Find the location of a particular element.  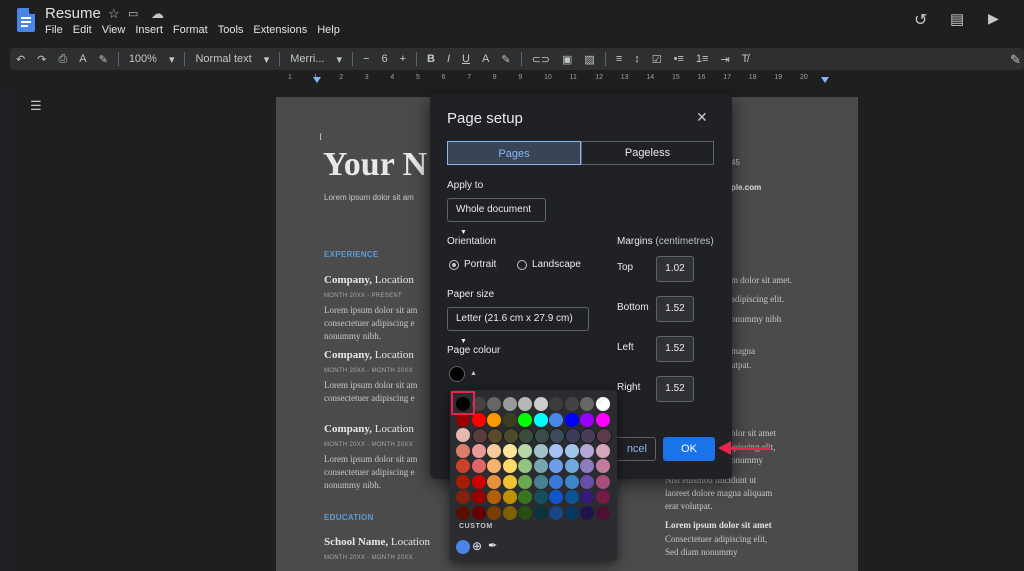

meet-icon: ▶ is located at coordinates (993, 18).